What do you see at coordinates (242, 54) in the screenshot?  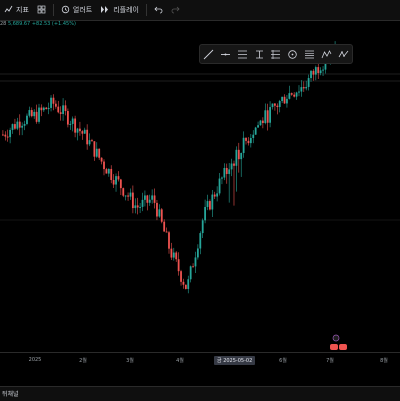 I see `fib-icon` at bounding box center [242, 54].